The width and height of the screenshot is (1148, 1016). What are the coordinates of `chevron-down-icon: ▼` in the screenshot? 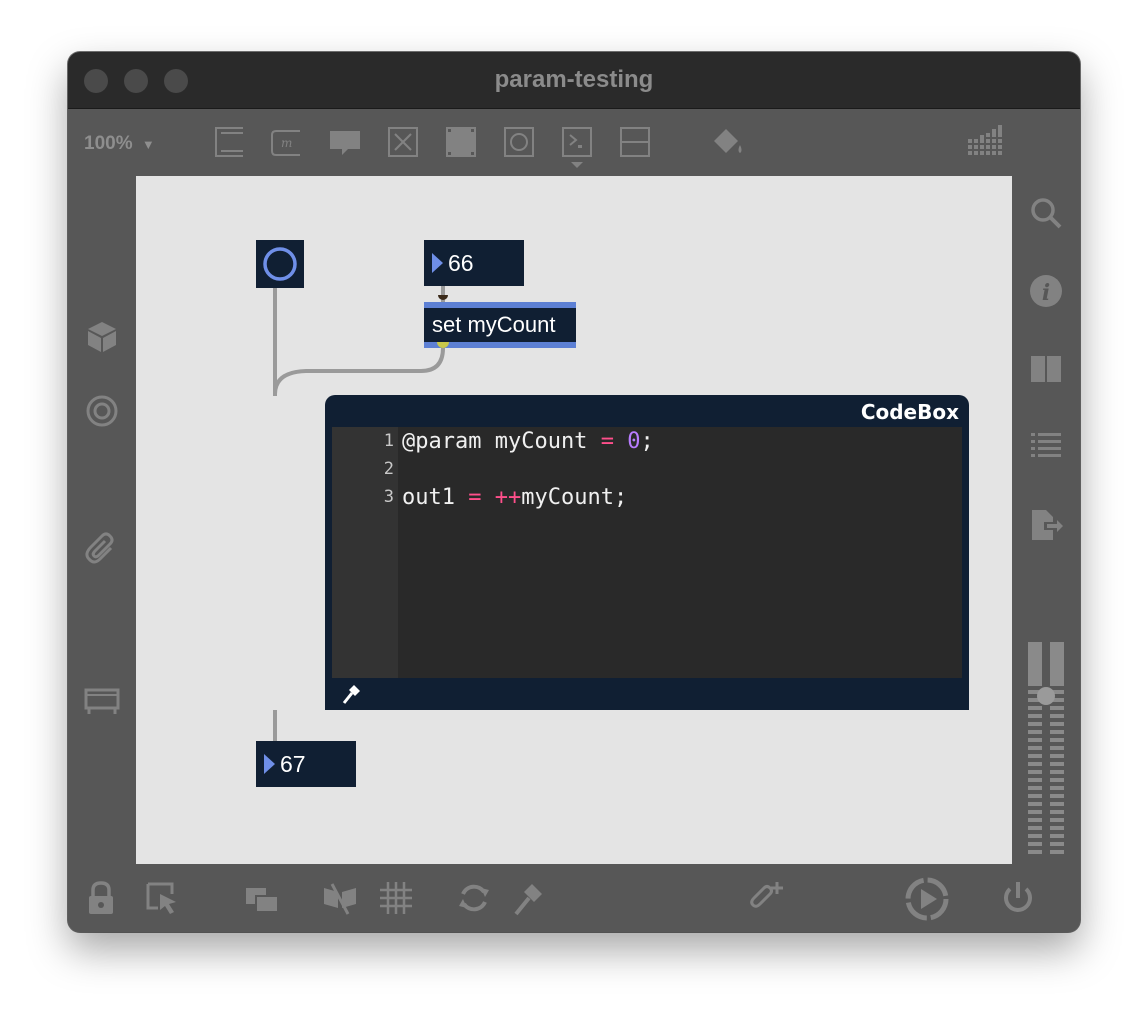 It's located at (148, 144).